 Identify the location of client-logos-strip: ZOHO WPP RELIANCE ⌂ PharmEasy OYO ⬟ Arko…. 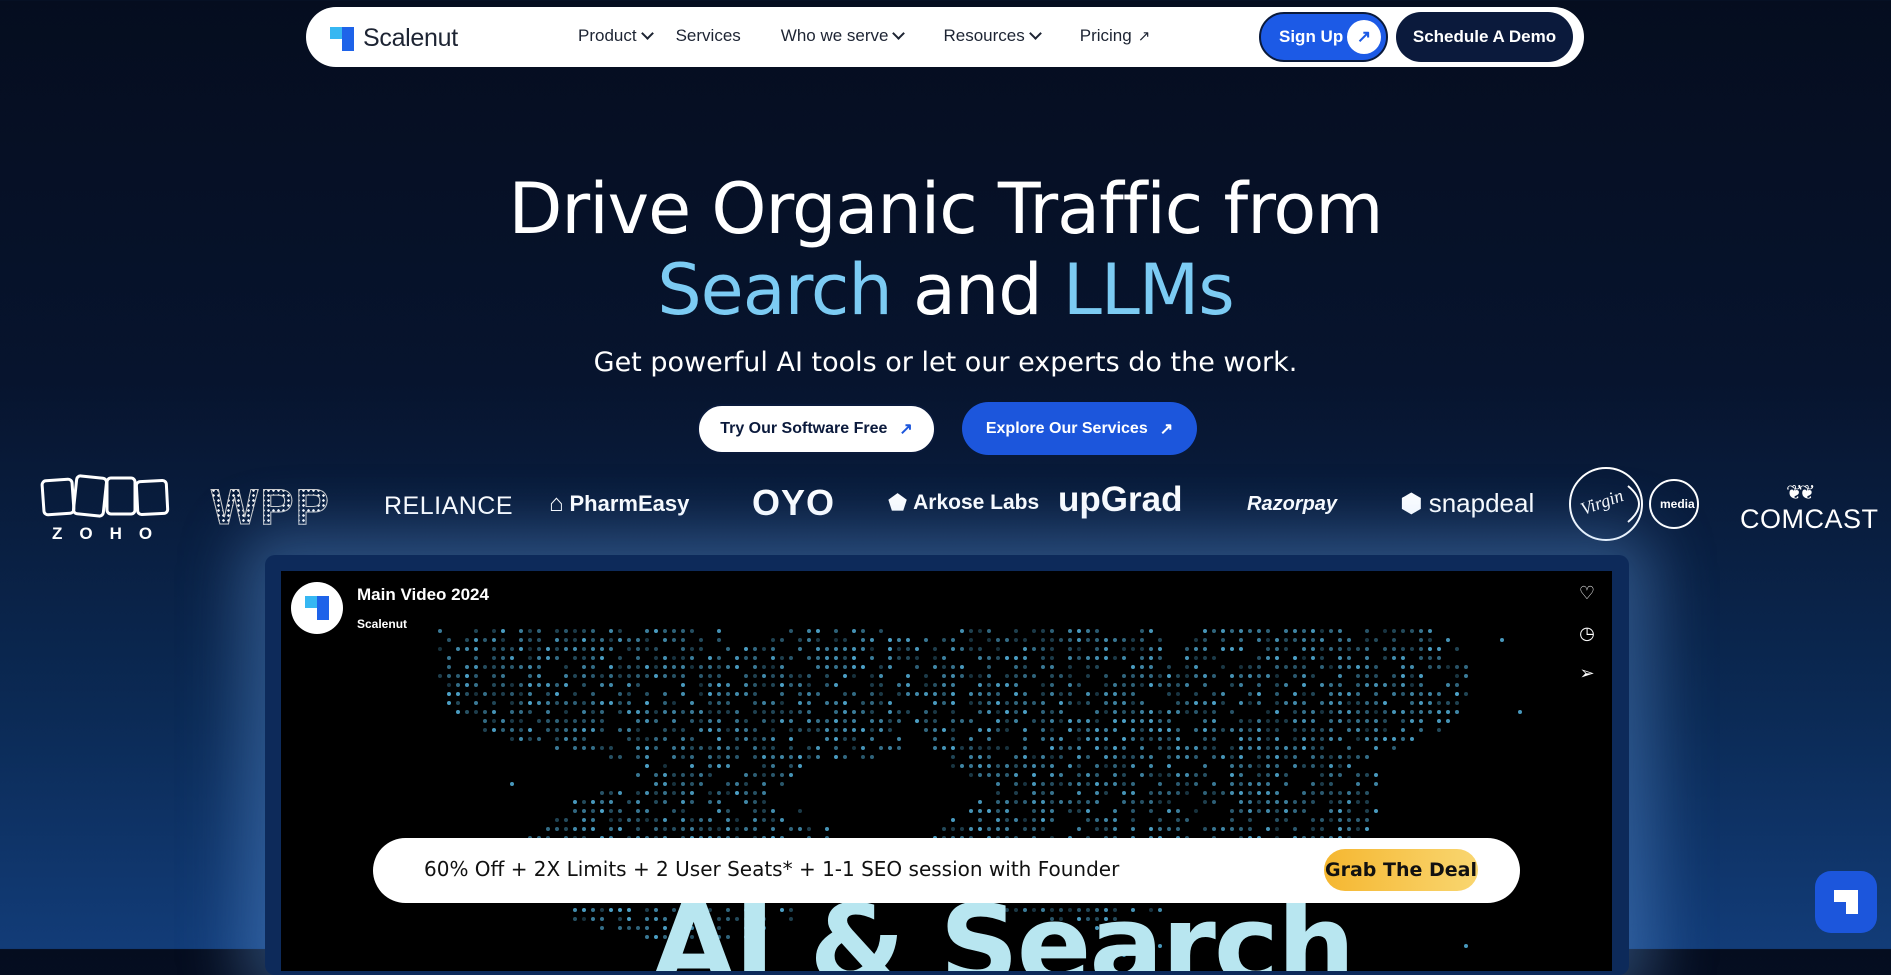
(945, 506).